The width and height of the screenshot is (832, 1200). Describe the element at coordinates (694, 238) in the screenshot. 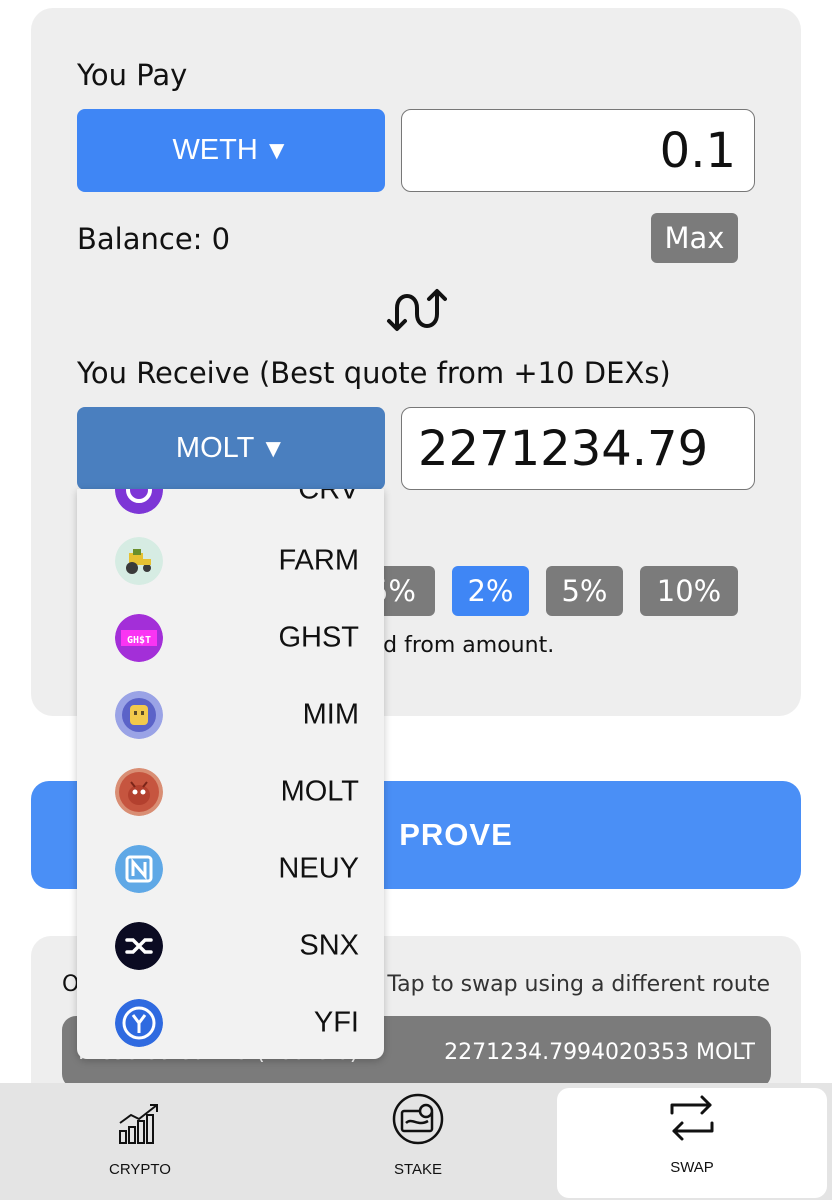

I see `max-button: Max` at that location.